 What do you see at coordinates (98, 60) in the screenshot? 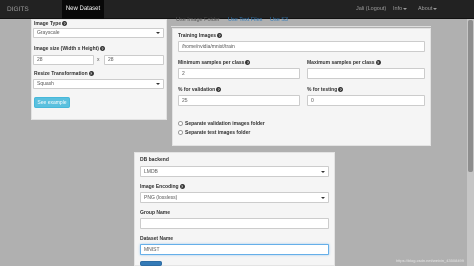
I see `size-times-separator: x` at bounding box center [98, 60].